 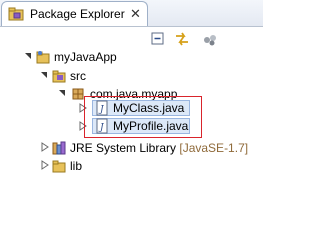 What do you see at coordinates (16, 14) in the screenshot?
I see `package-explorer-icon` at bounding box center [16, 14].